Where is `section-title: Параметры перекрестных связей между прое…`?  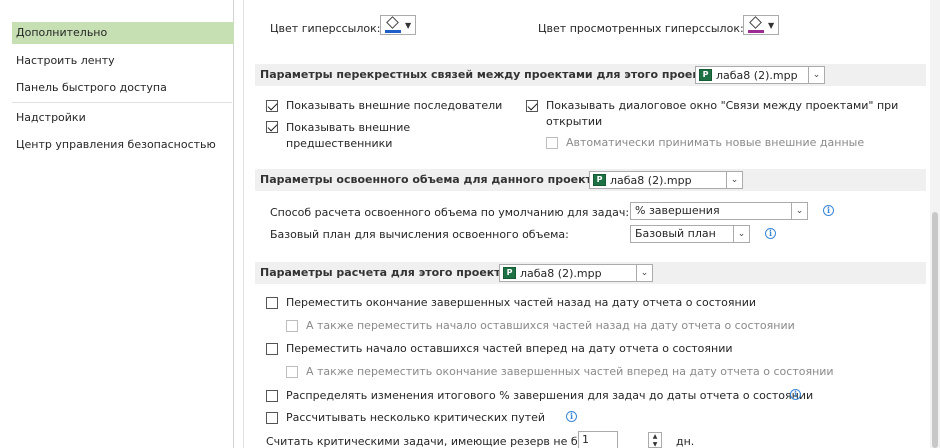 section-title: Параметры перекрестных связей между прое… is located at coordinates (489, 74).